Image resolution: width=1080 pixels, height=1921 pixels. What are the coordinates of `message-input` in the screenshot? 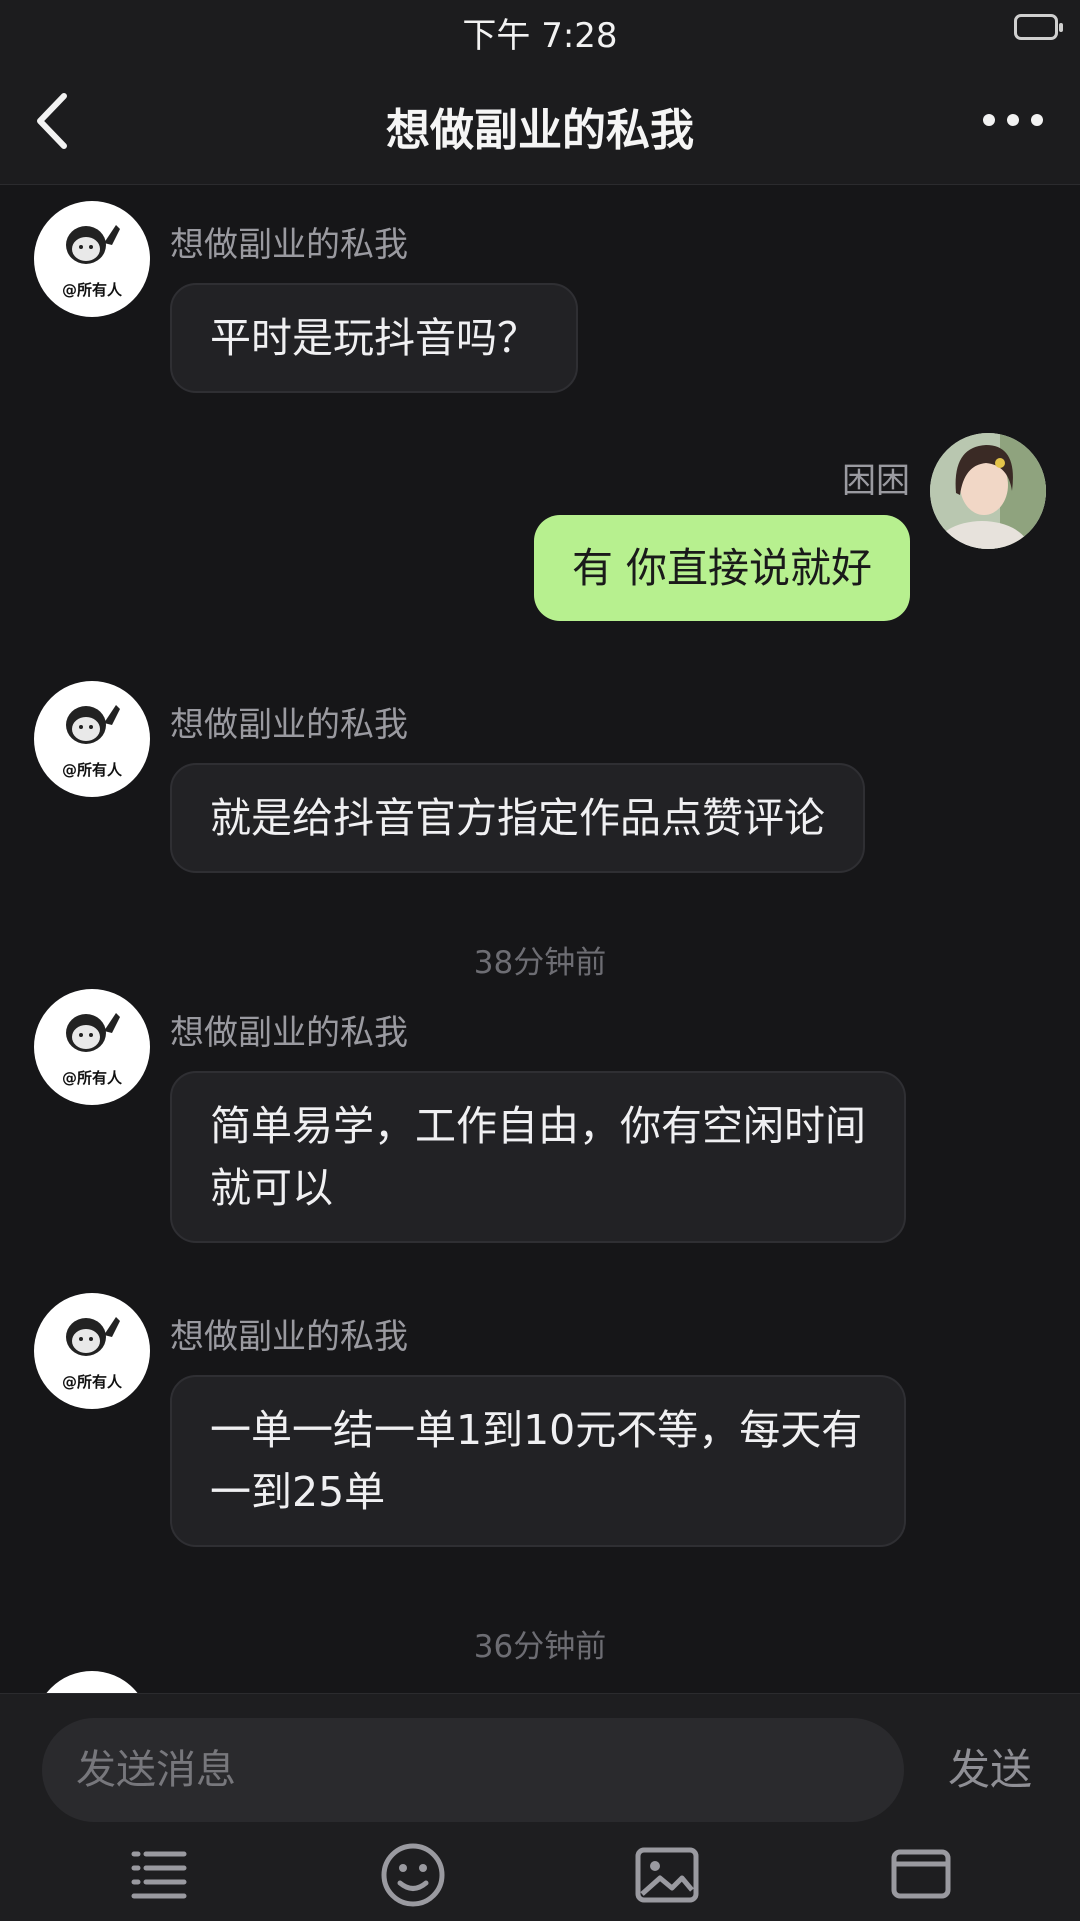 It's located at (473, 1770).